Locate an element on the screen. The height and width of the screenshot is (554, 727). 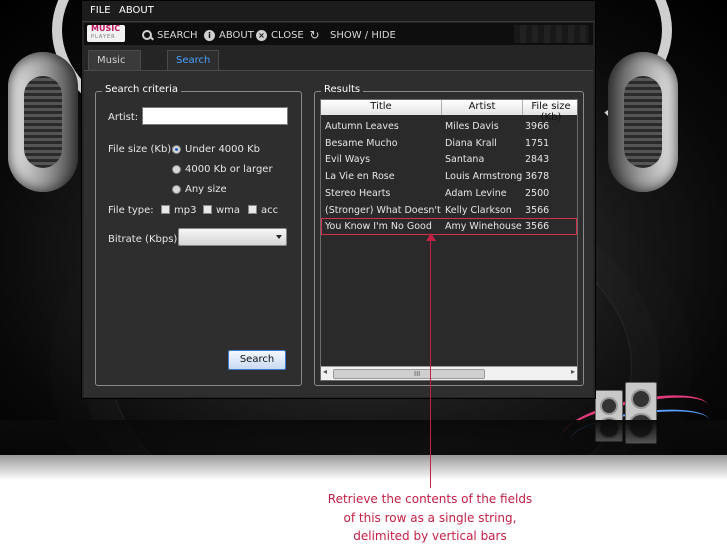
scroll-grip: III is located at coordinates (417, 374).